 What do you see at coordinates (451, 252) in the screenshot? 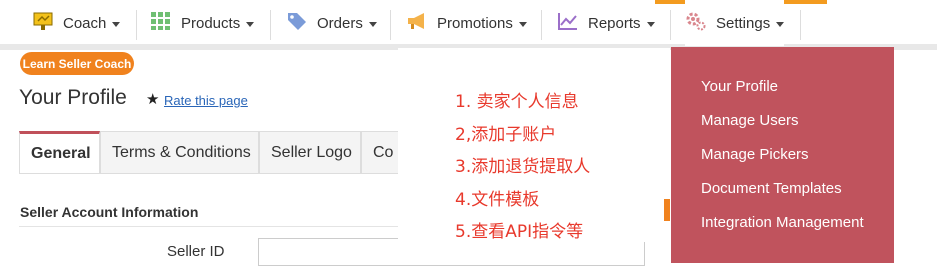
I see `seller-id-field` at bounding box center [451, 252].